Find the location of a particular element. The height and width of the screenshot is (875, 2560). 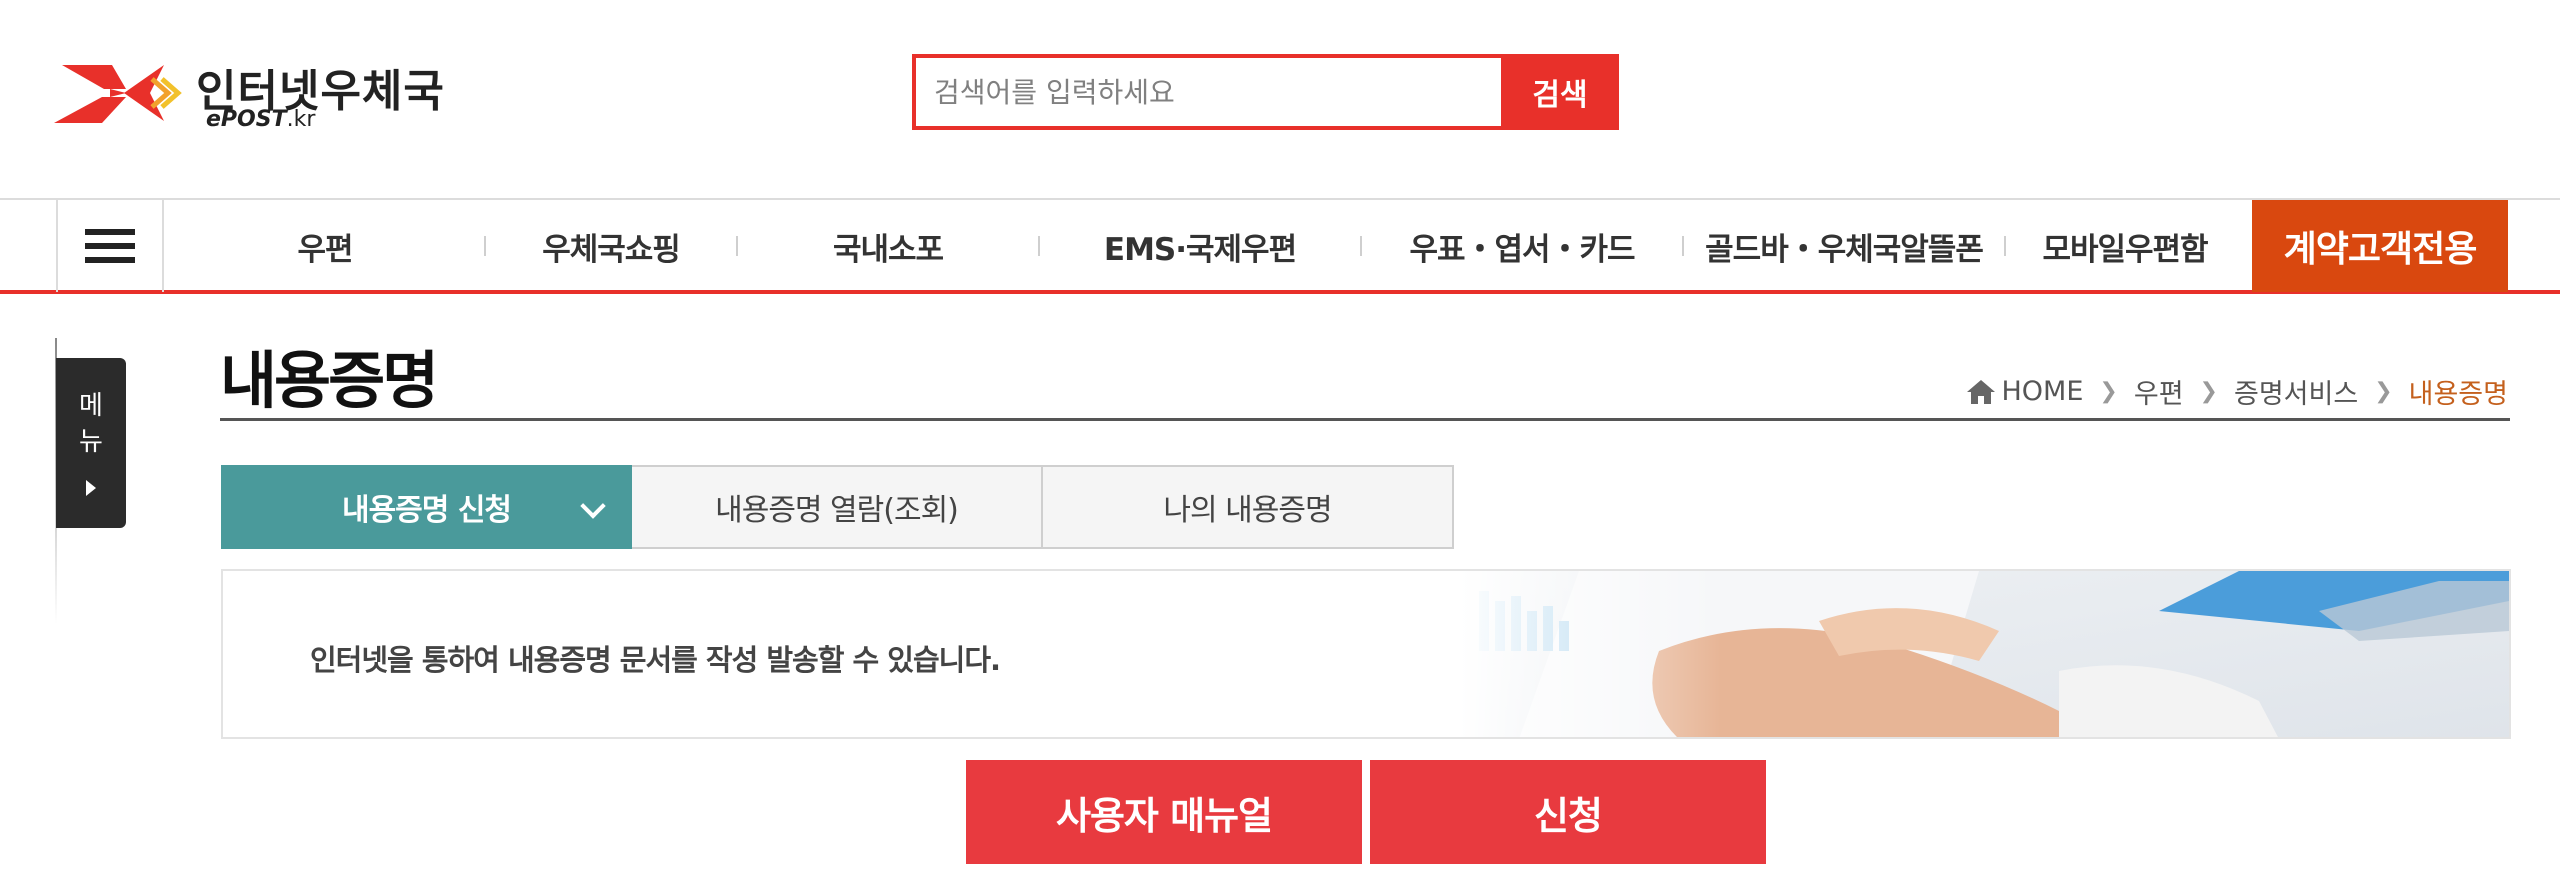

logo-subtitle: ePOST.kr is located at coordinates (260, 119).